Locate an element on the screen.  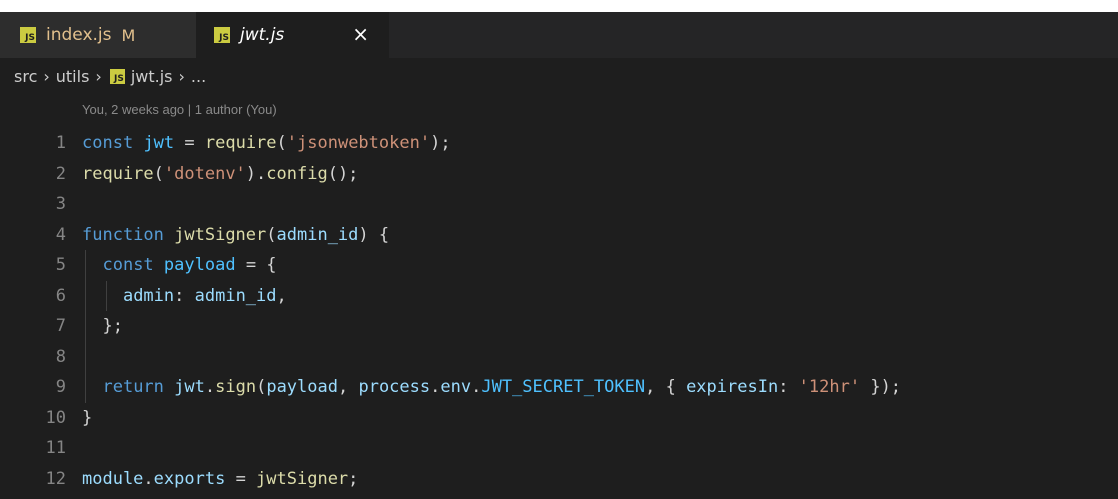
code-text: } is located at coordinates (87, 418).